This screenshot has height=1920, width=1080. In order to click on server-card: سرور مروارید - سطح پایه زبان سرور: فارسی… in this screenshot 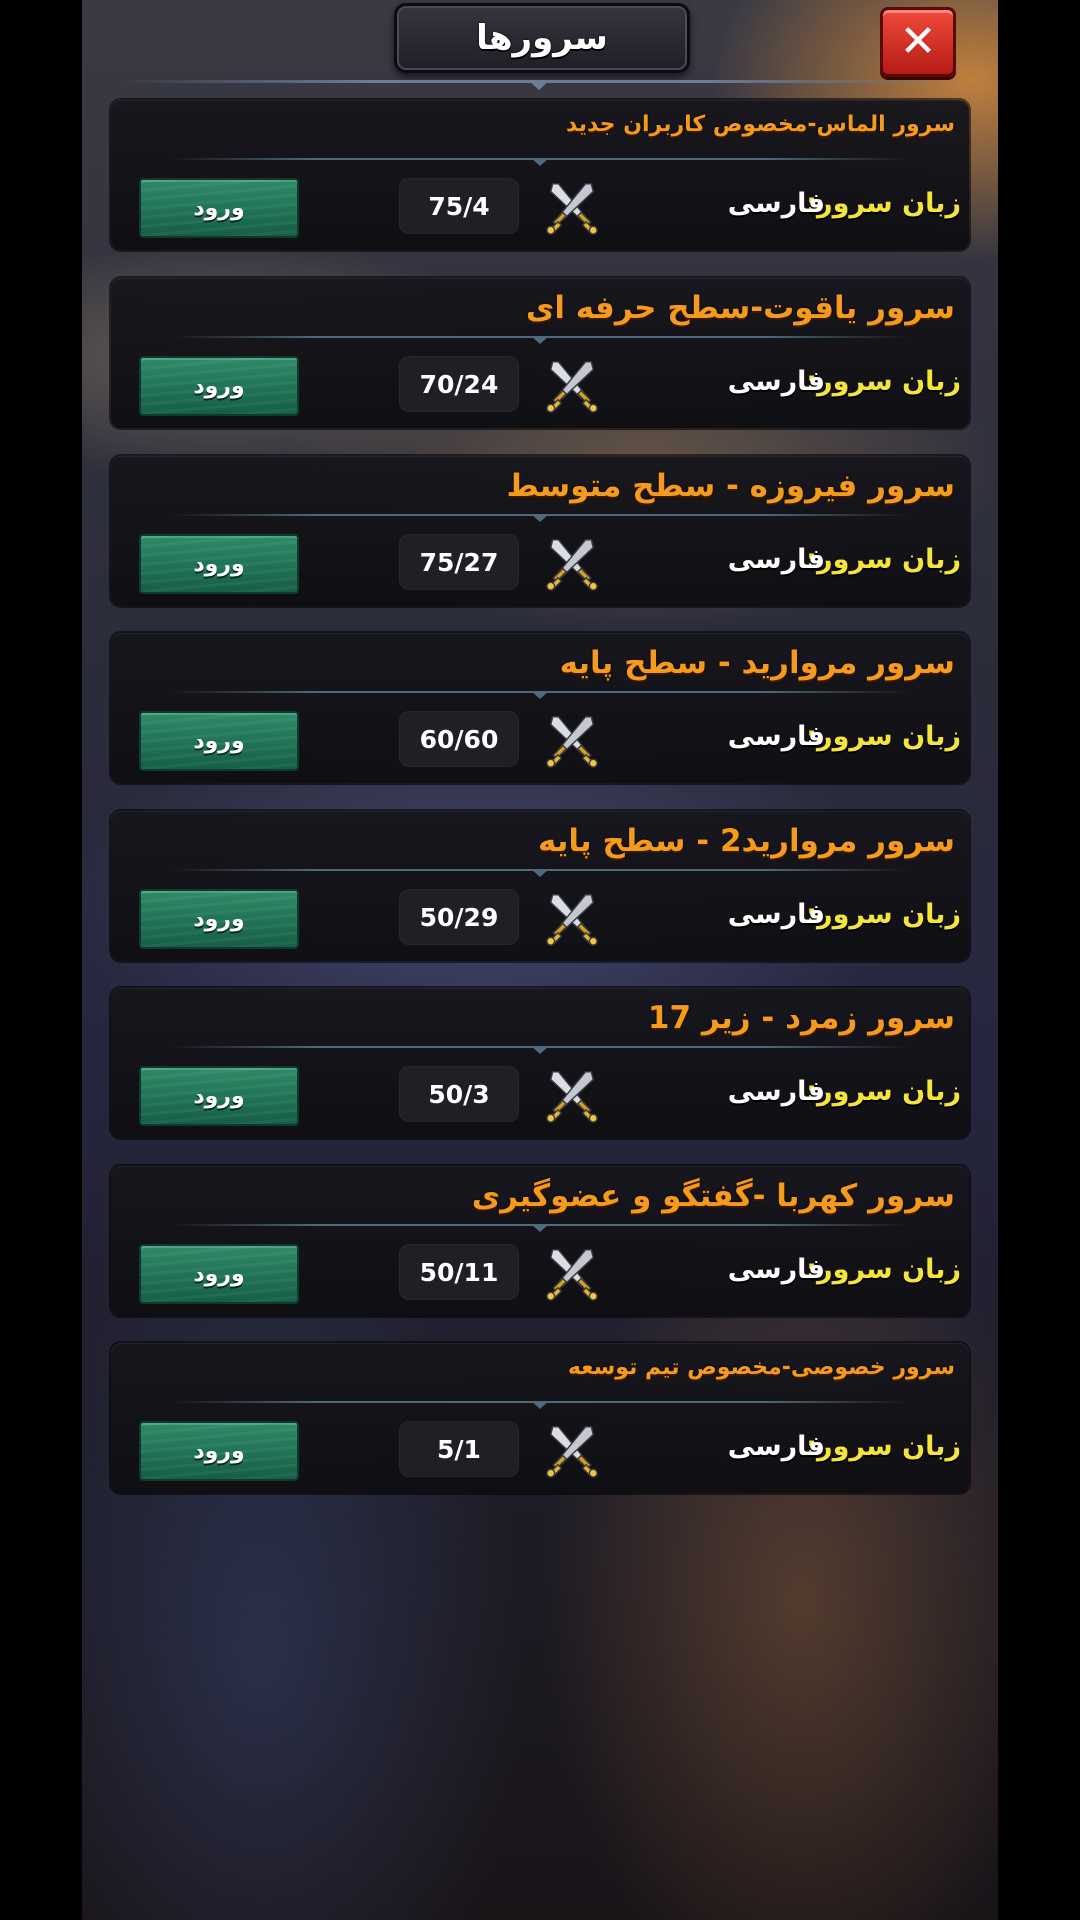, I will do `click(540, 708)`.